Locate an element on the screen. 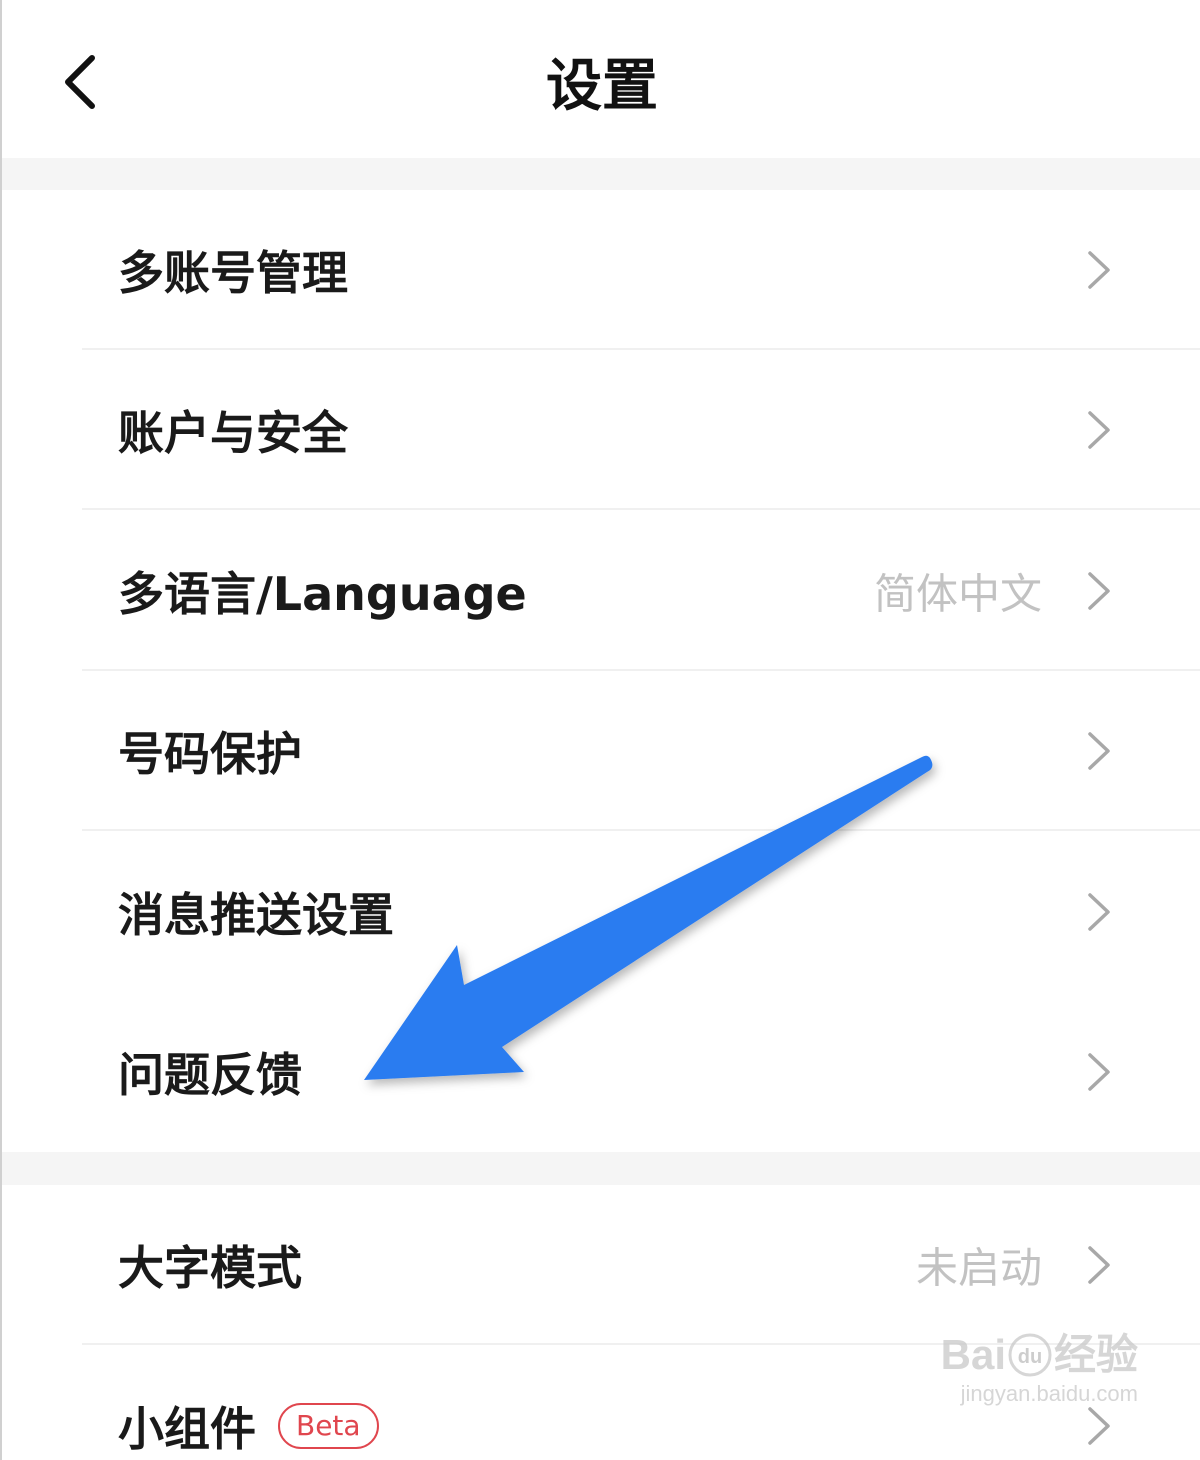 The height and width of the screenshot is (1460, 1200). settings-item-account-security: 账户与安全 is located at coordinates (601, 430).